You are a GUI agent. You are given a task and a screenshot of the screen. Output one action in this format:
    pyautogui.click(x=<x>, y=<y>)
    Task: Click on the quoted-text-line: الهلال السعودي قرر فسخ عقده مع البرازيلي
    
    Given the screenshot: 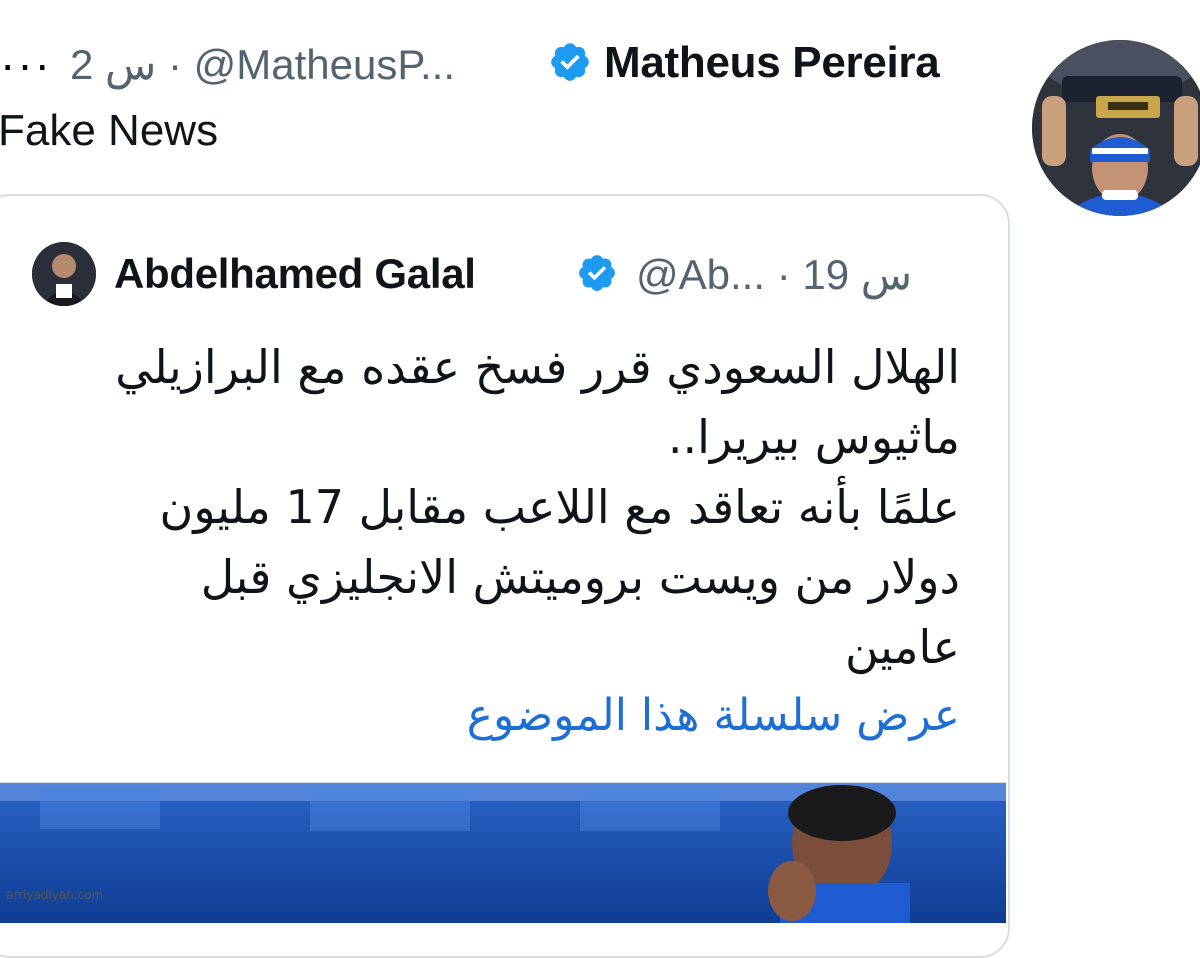 What is the action you would take?
    pyautogui.click(x=537, y=367)
    